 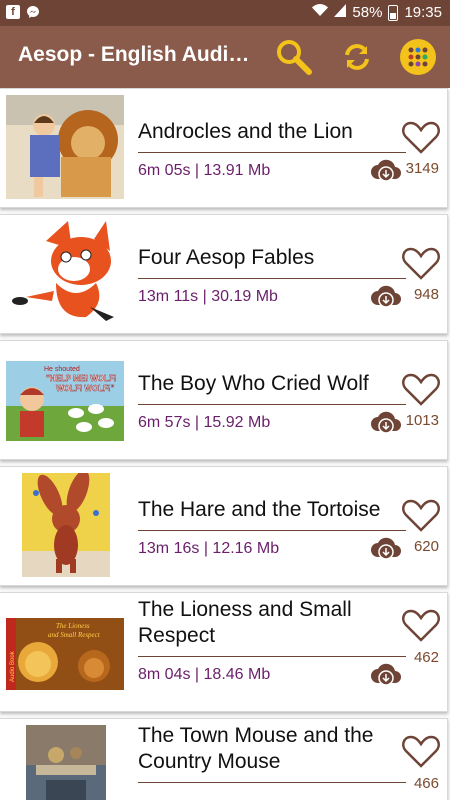 I want to click on search-icon, so click(x=294, y=57).